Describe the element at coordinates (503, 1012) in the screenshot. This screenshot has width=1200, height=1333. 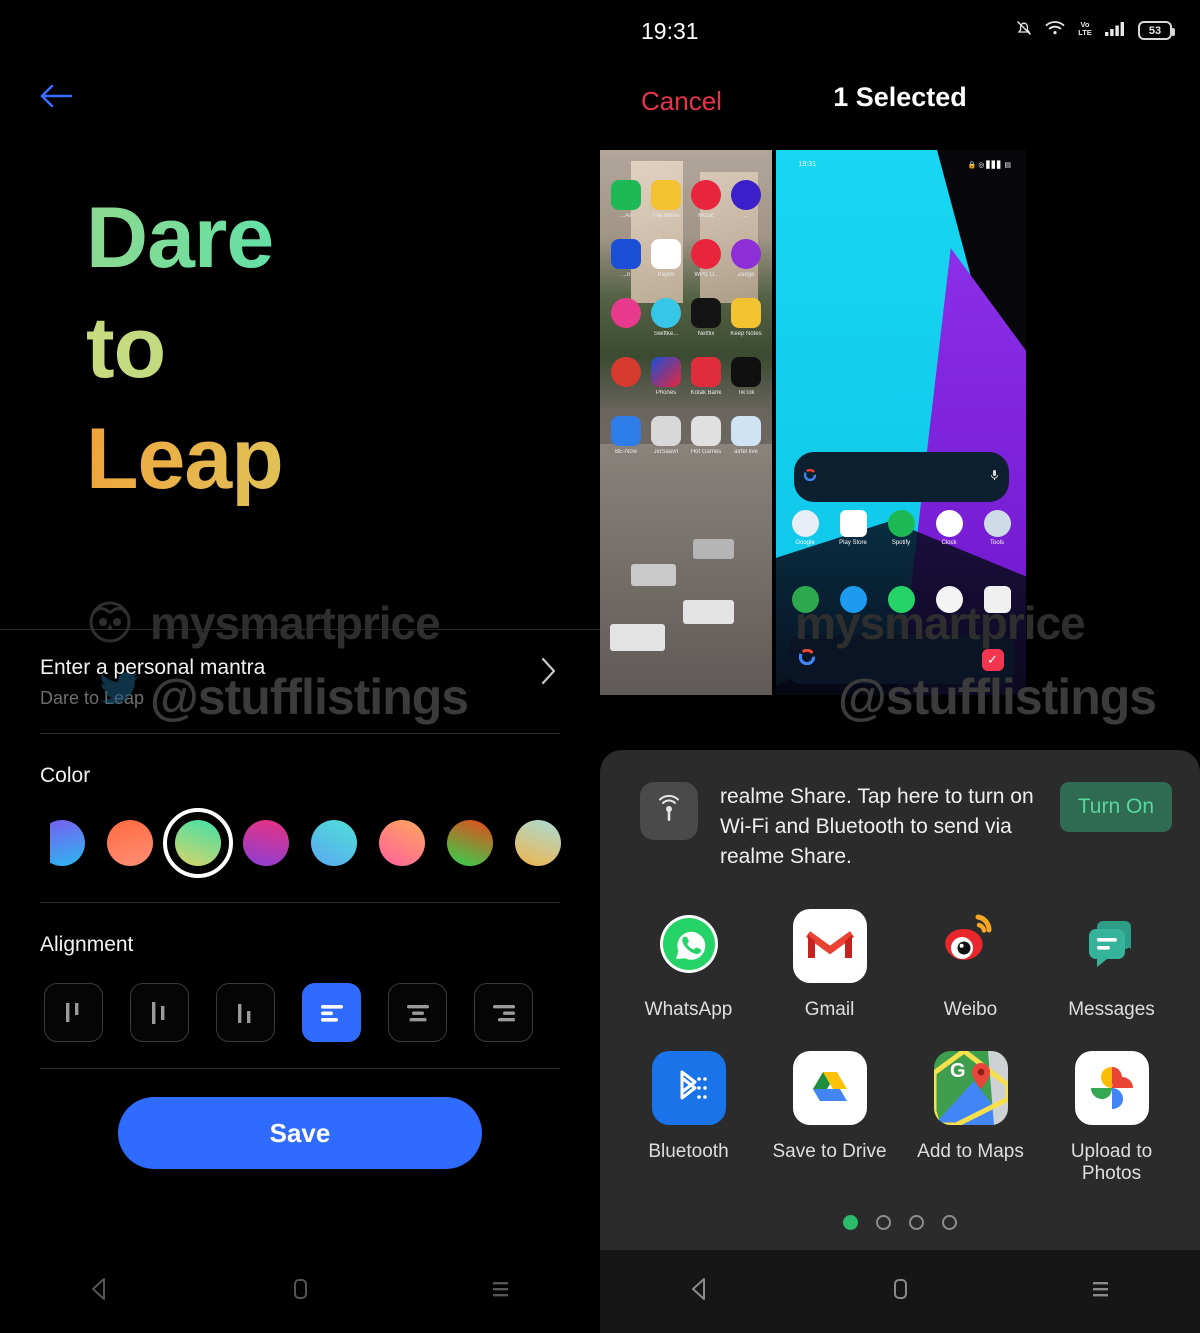
I see `align-right-icon` at that location.